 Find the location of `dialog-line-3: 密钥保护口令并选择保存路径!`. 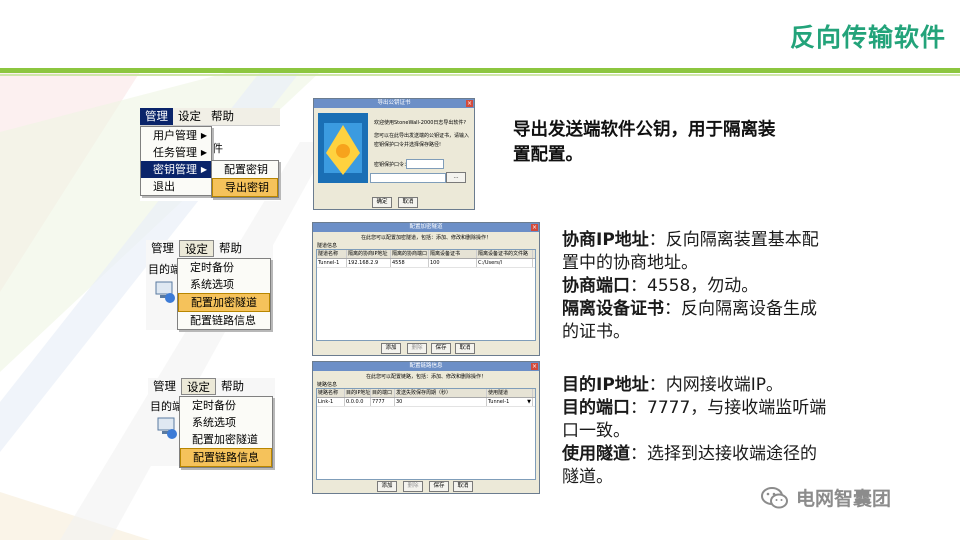

dialog-line-3: 密钥保护口令并选择保存路径! is located at coordinates (408, 145).